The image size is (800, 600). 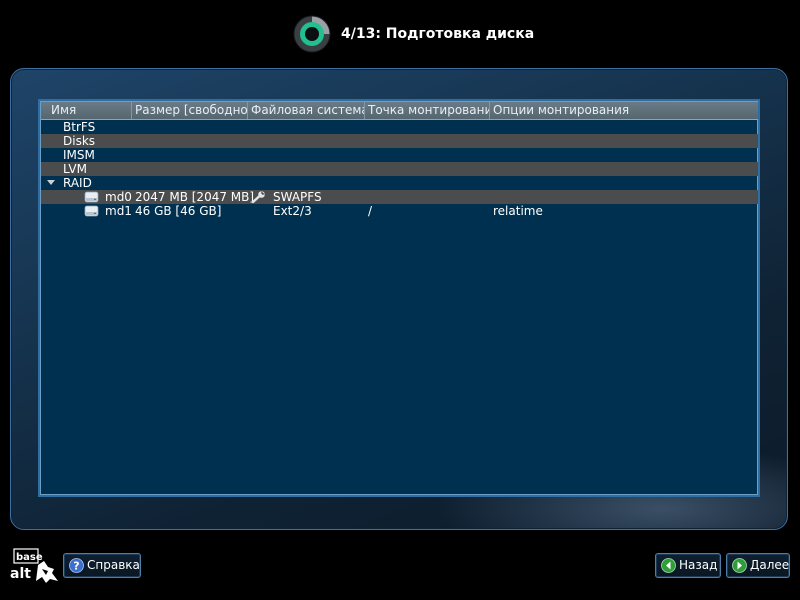 What do you see at coordinates (118, 211) in the screenshot?
I see `row-name: md1` at bounding box center [118, 211].